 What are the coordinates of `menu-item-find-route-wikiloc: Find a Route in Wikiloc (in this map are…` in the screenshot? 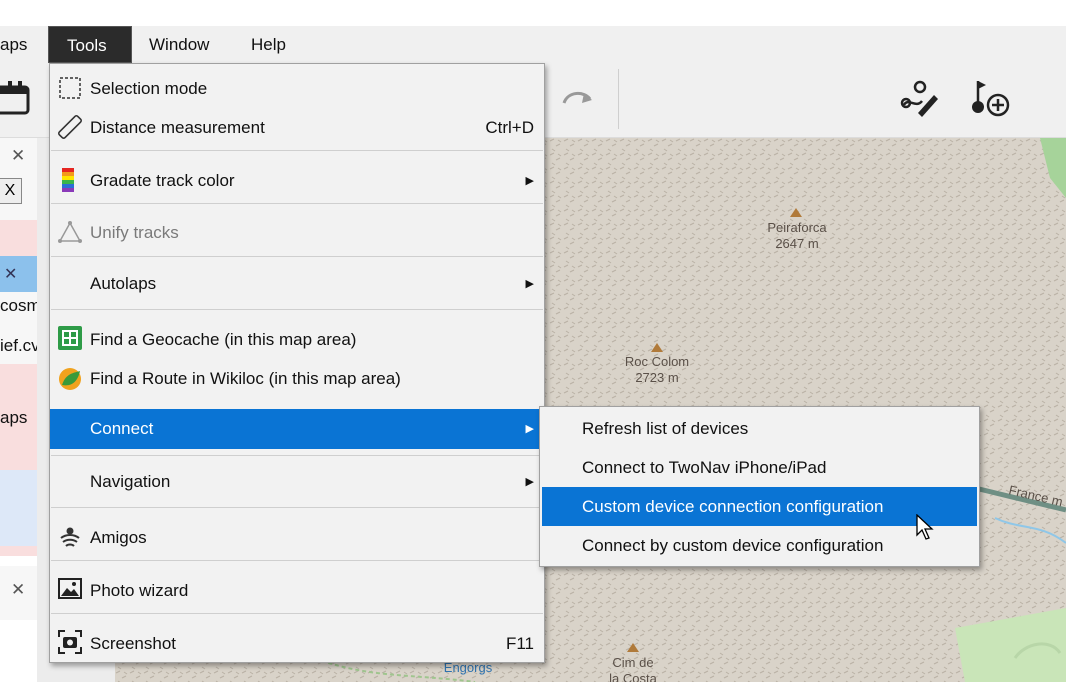 It's located at (297, 379).